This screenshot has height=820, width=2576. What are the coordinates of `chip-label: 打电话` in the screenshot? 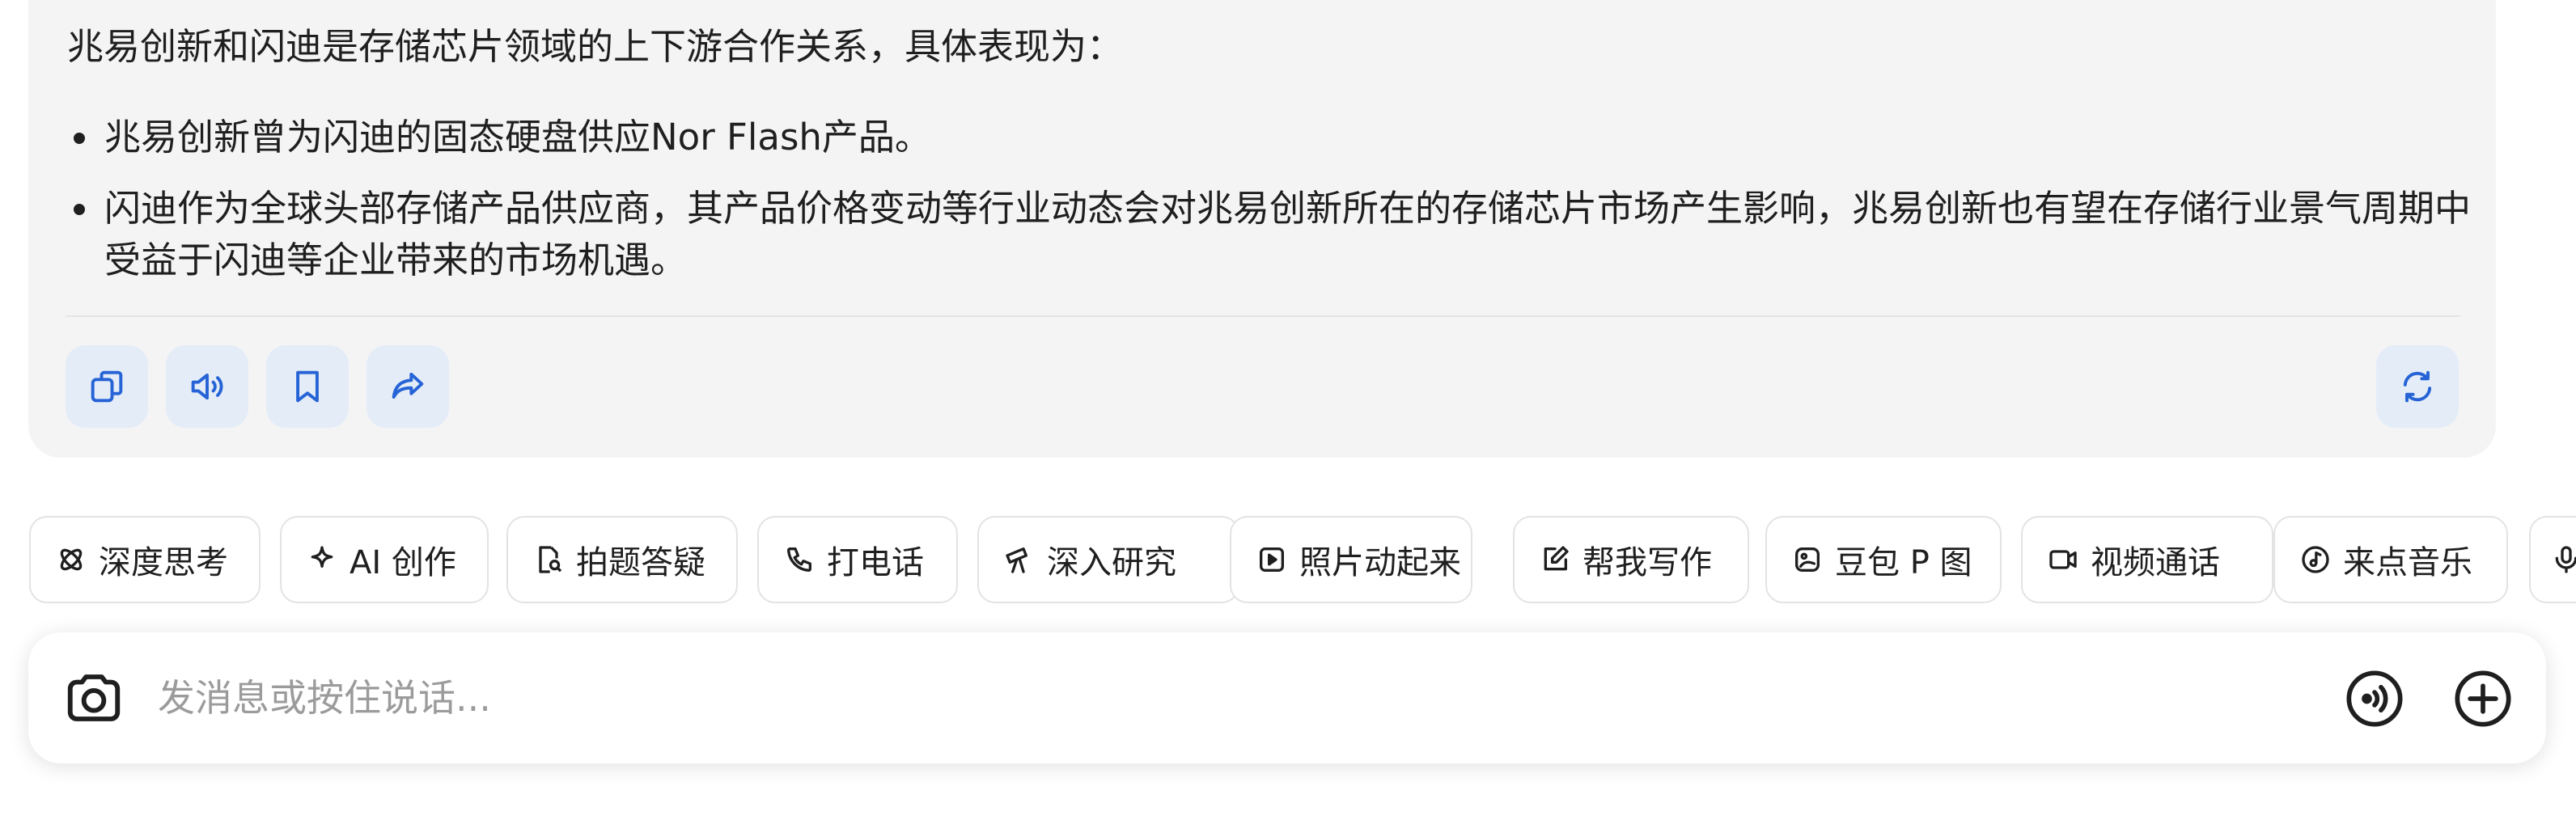 It's located at (875, 562).